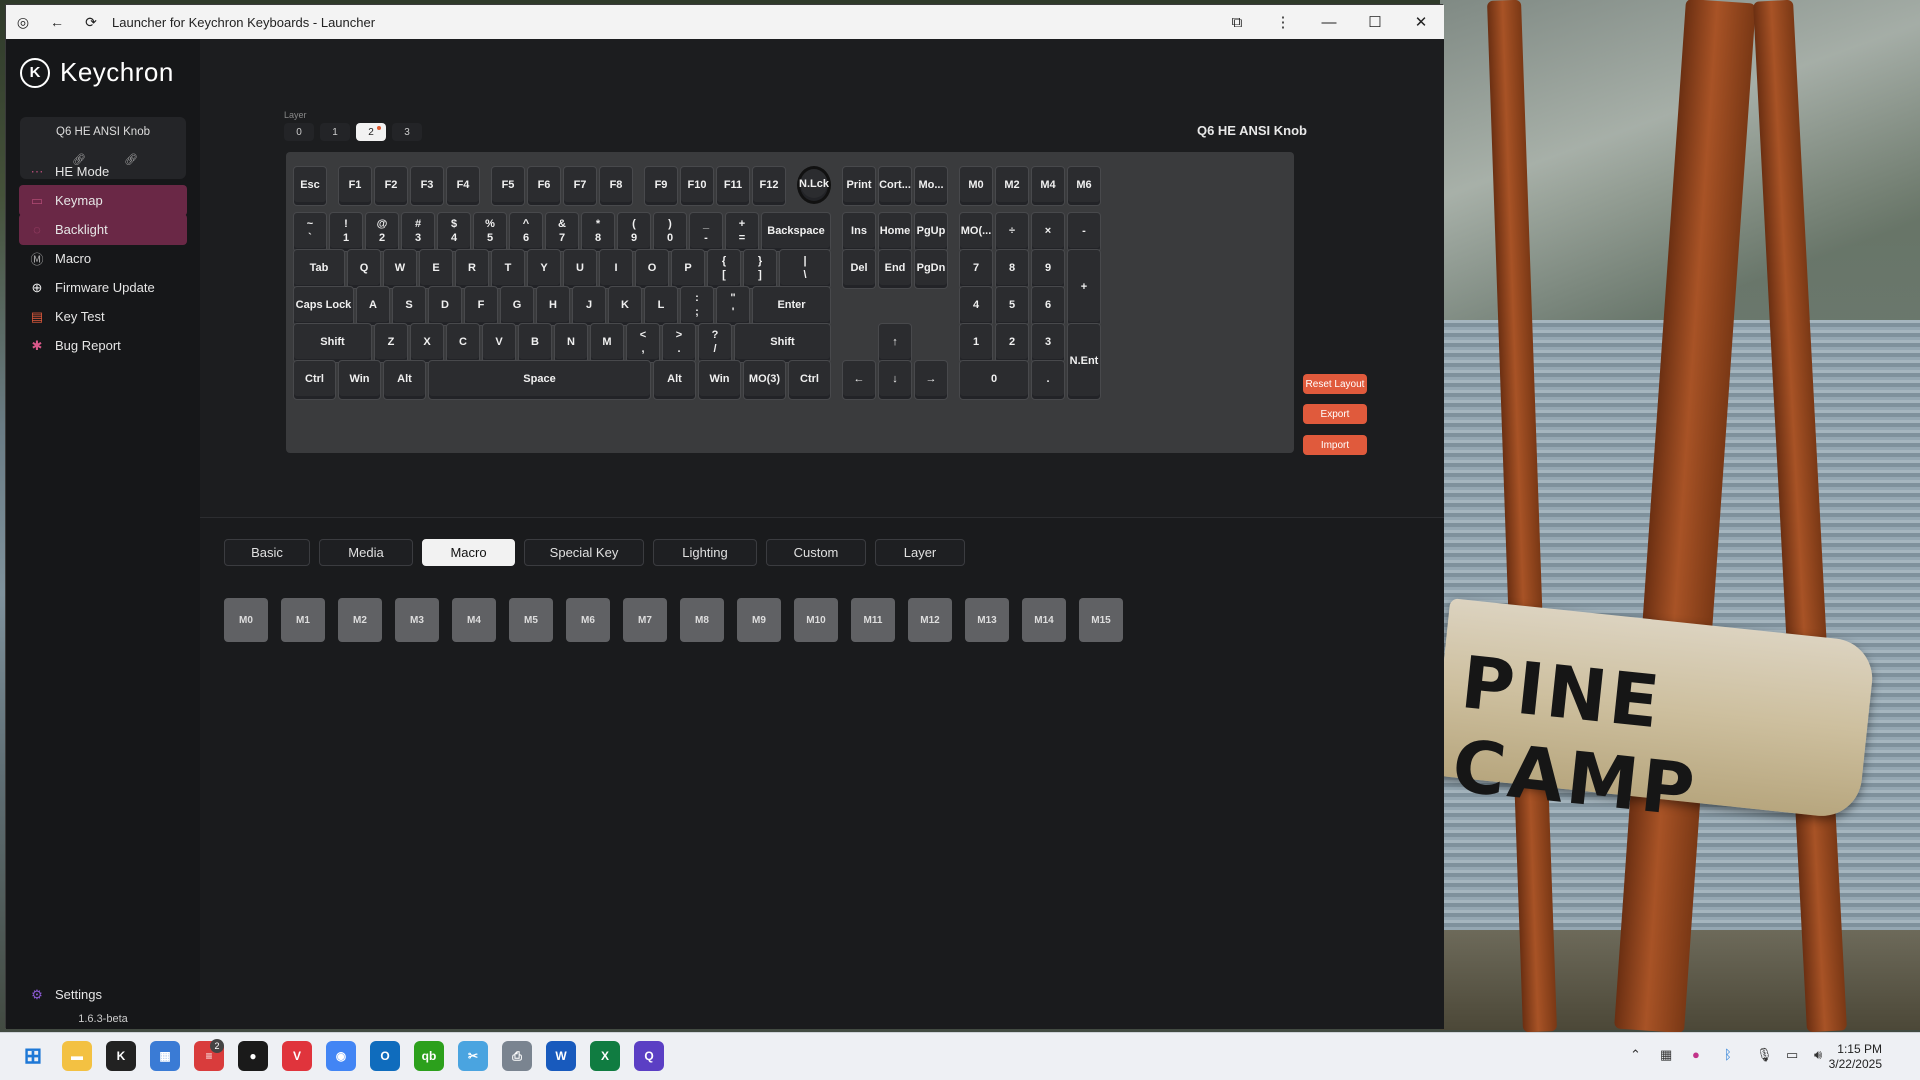 The width and height of the screenshot is (1920, 1080). Describe the element at coordinates (1012, 269) in the screenshot. I see `key-row2-18: 8` at that location.